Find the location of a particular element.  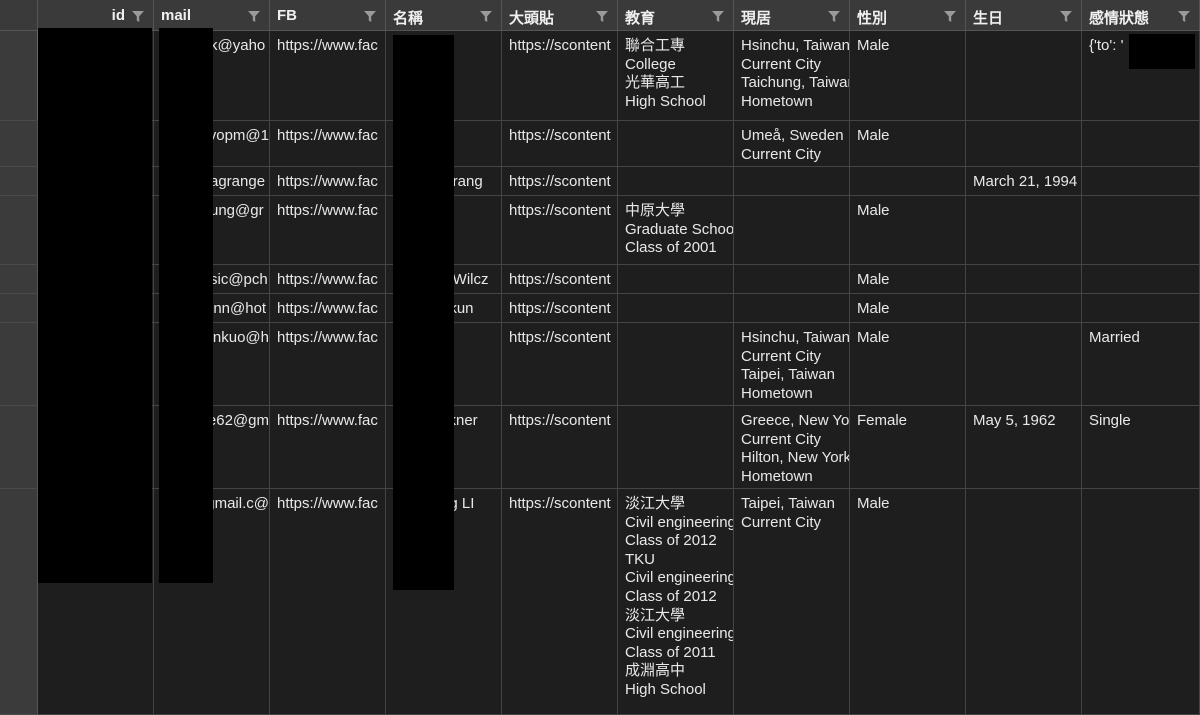

column-header-id: id is located at coordinates (96, 15).